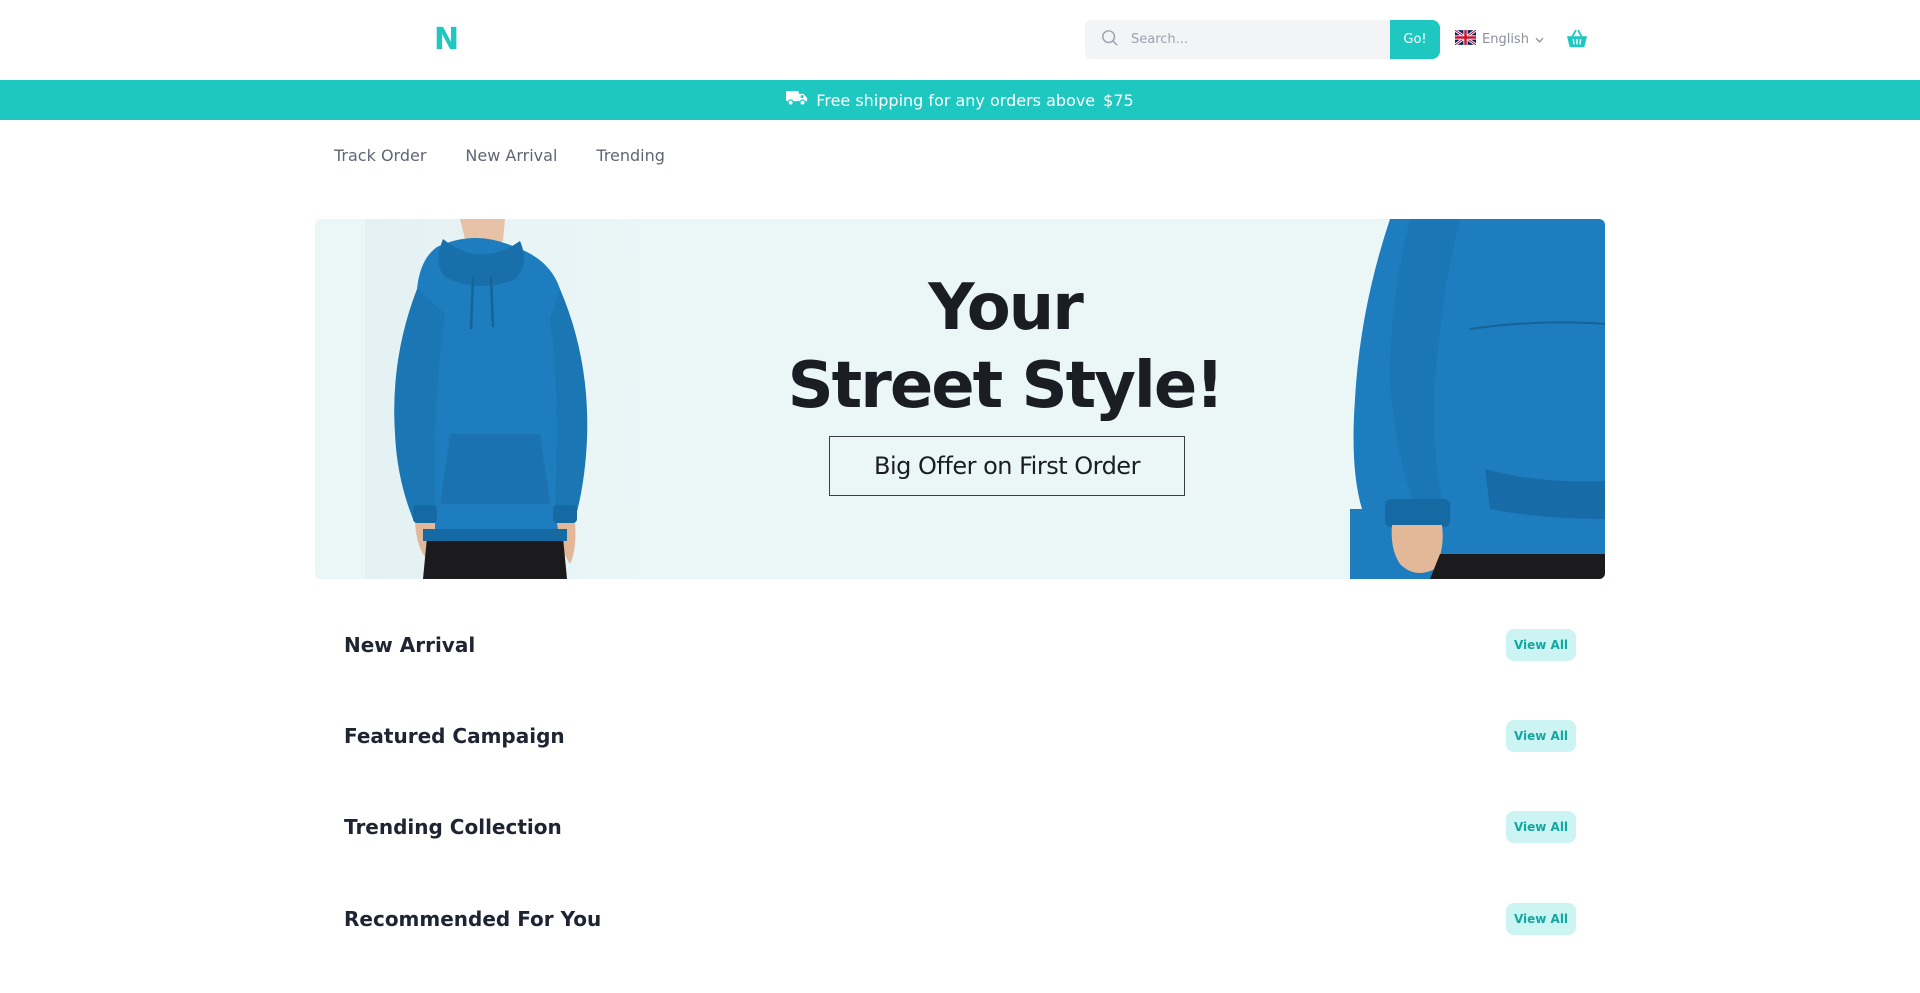 This screenshot has width=1920, height=993. I want to click on view-all-trending-collection-button: View All, so click(1541, 827).